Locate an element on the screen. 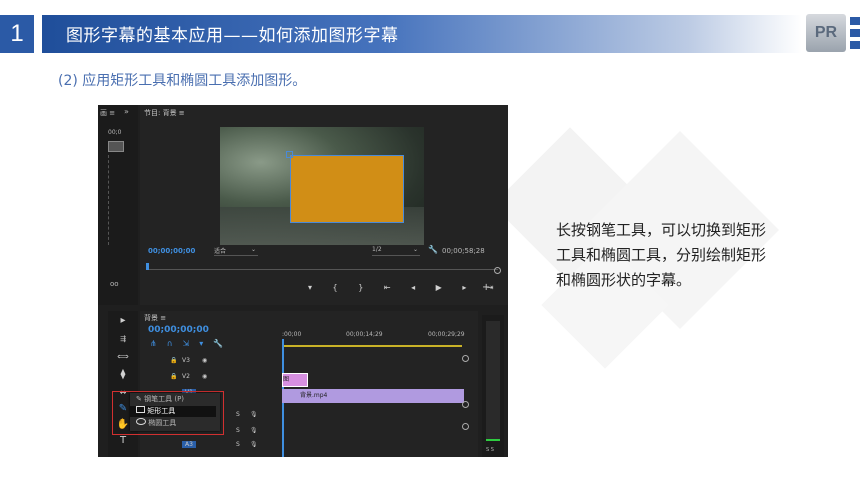  shape-handle is located at coordinates (289, 154).